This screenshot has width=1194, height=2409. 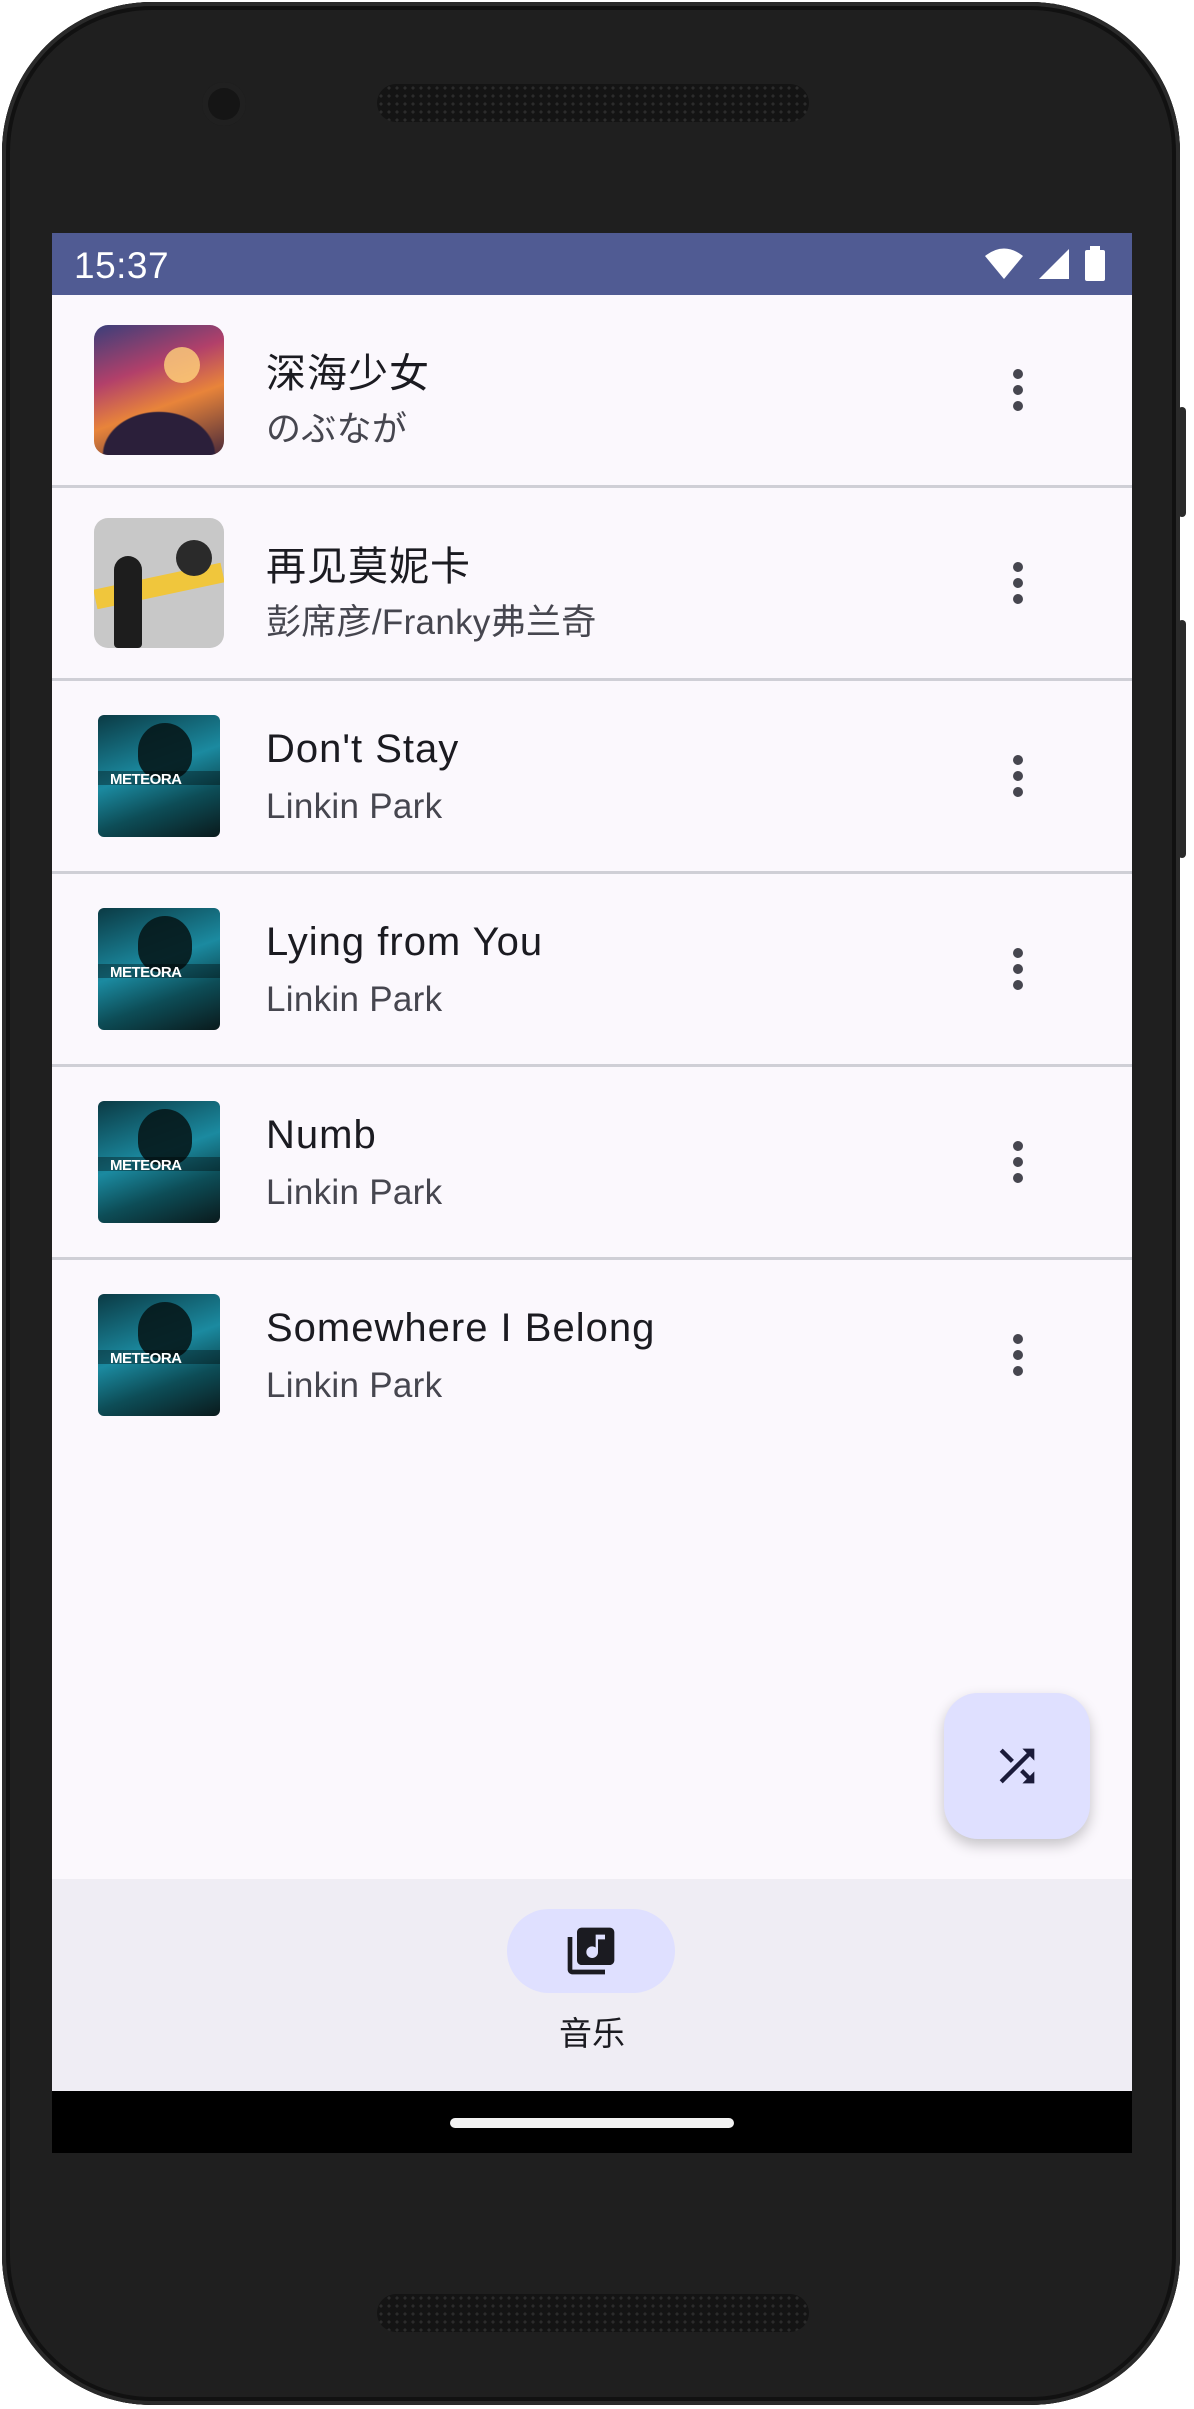 What do you see at coordinates (368, 567) in the screenshot?
I see `song-title: 再见莫妮卡` at bounding box center [368, 567].